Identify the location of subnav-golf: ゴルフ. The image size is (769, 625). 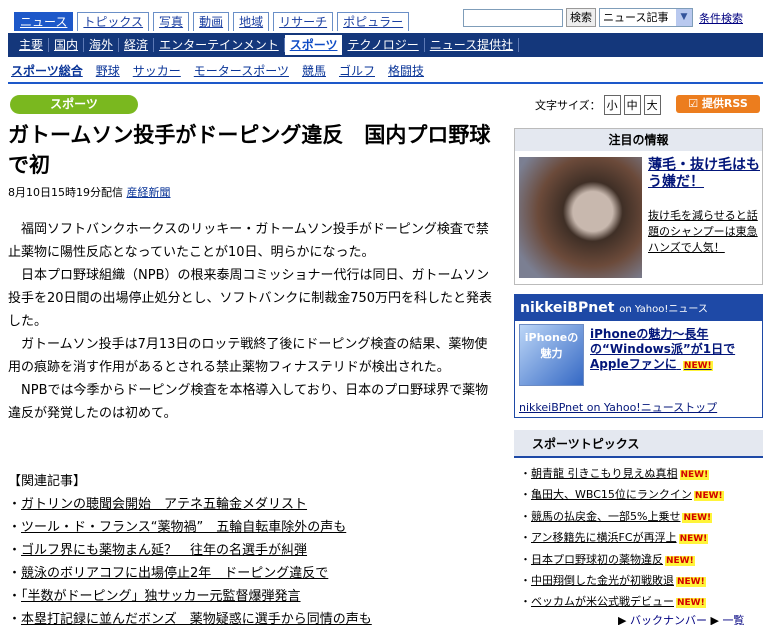
(357, 70).